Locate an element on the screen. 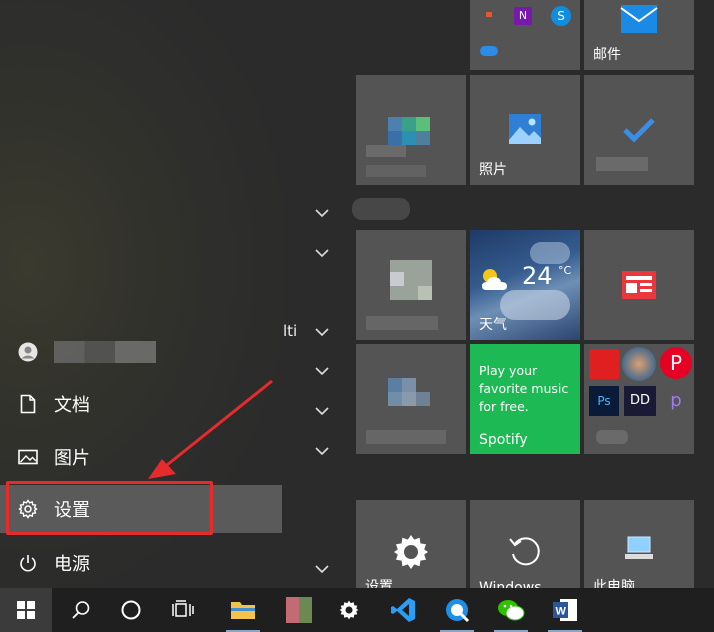  tile-news is located at coordinates (639, 285).